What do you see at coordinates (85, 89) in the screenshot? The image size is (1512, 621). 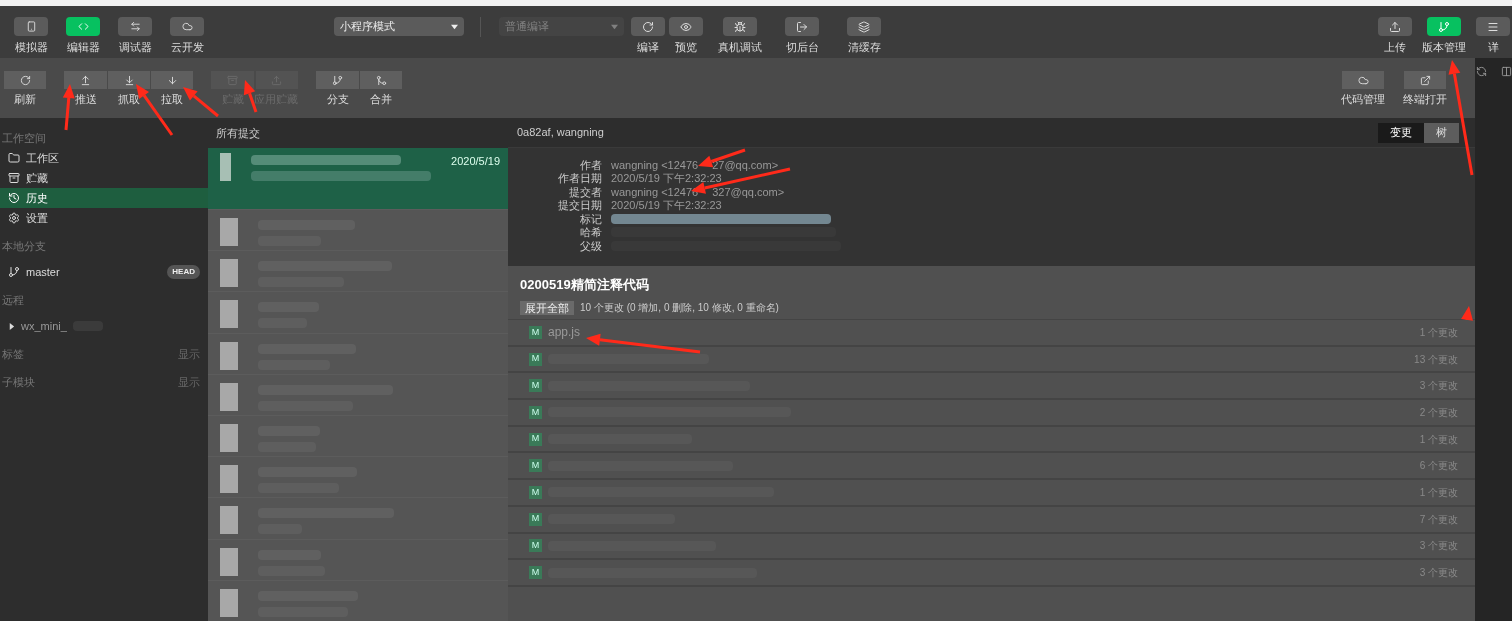 I see `toolbar-button: 推送` at bounding box center [85, 89].